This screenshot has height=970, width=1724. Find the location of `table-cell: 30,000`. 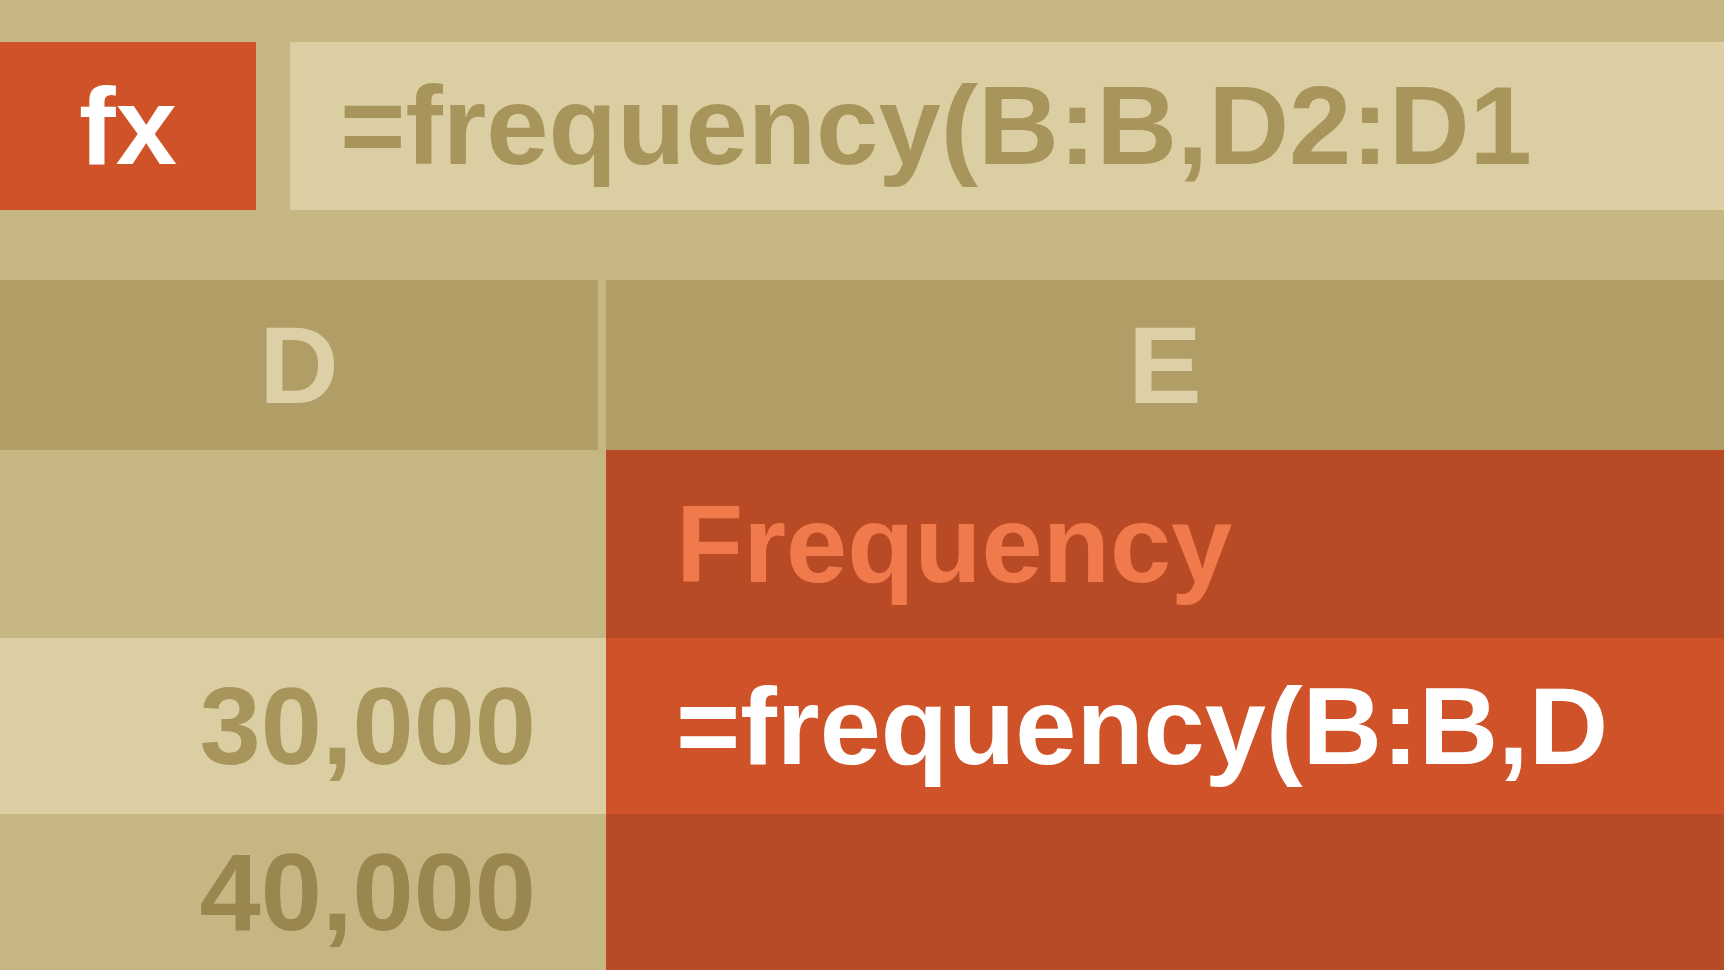

table-cell: 30,000 is located at coordinates (303, 726).